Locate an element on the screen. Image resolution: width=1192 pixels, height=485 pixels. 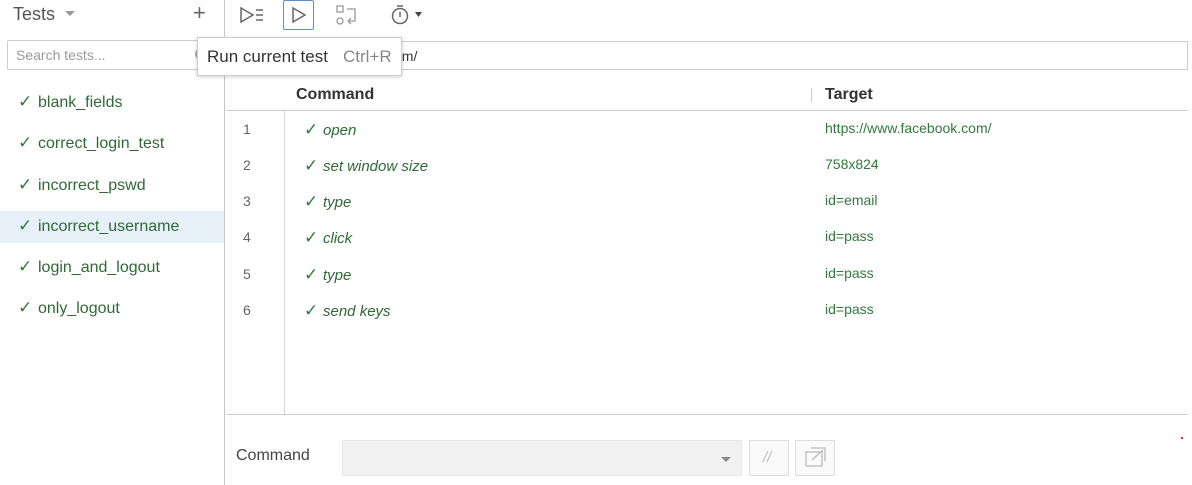
editor-divider is located at coordinates (707, 414).